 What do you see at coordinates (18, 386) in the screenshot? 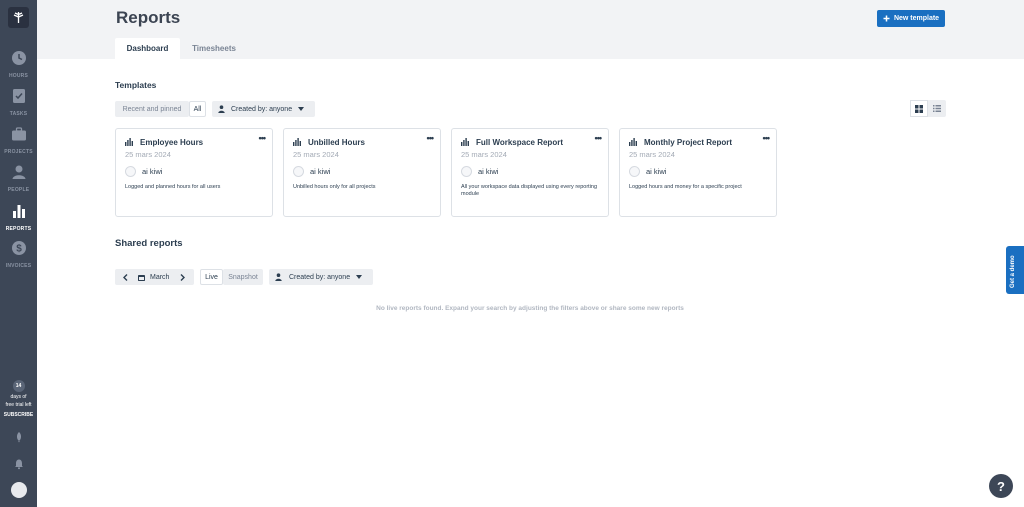
I see `trial-days-count: 14` at bounding box center [18, 386].